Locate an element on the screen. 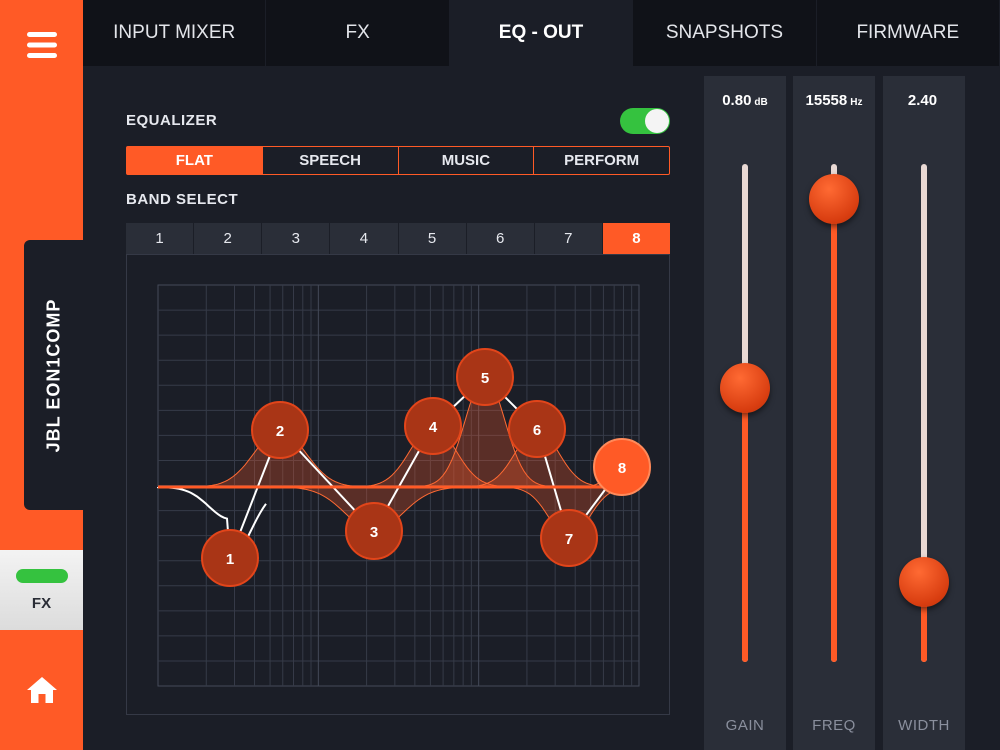  gain-value-readout: 0.80 dB is located at coordinates (745, 100).